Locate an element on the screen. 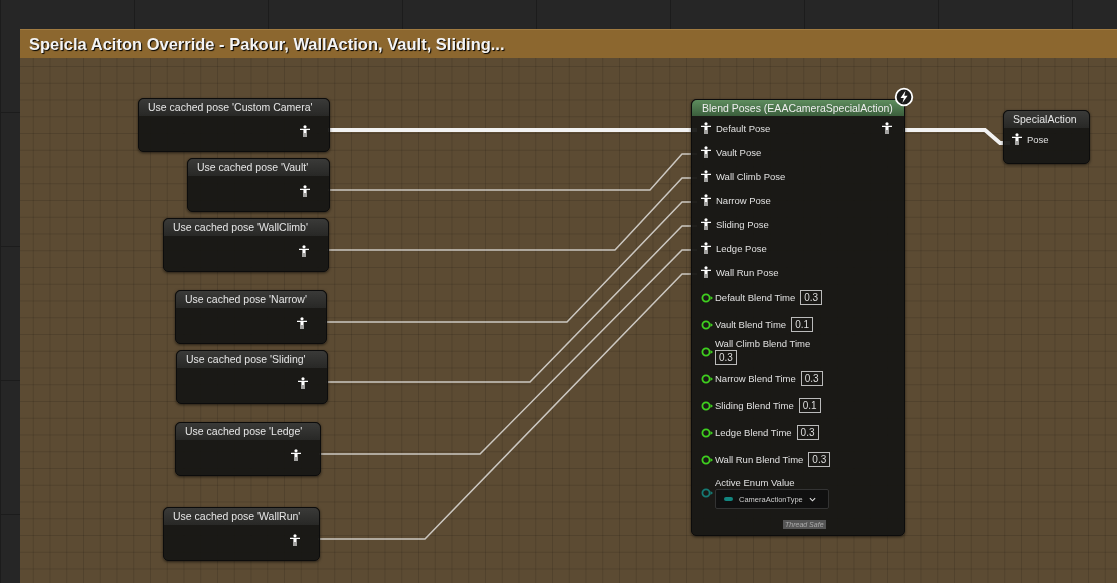  pin-label: Sliding Blend Time is located at coordinates (754, 405).